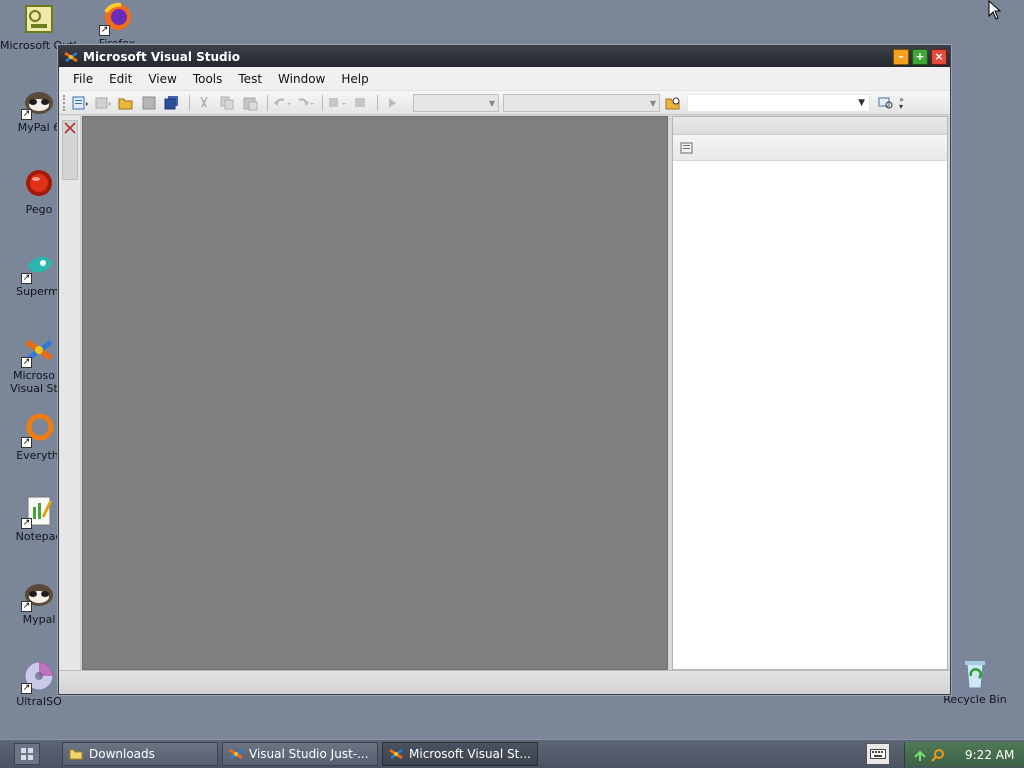 The image size is (1024, 768). What do you see at coordinates (161, 56) in the screenshot?
I see `window-title: Microsoft Visual Studio` at bounding box center [161, 56].